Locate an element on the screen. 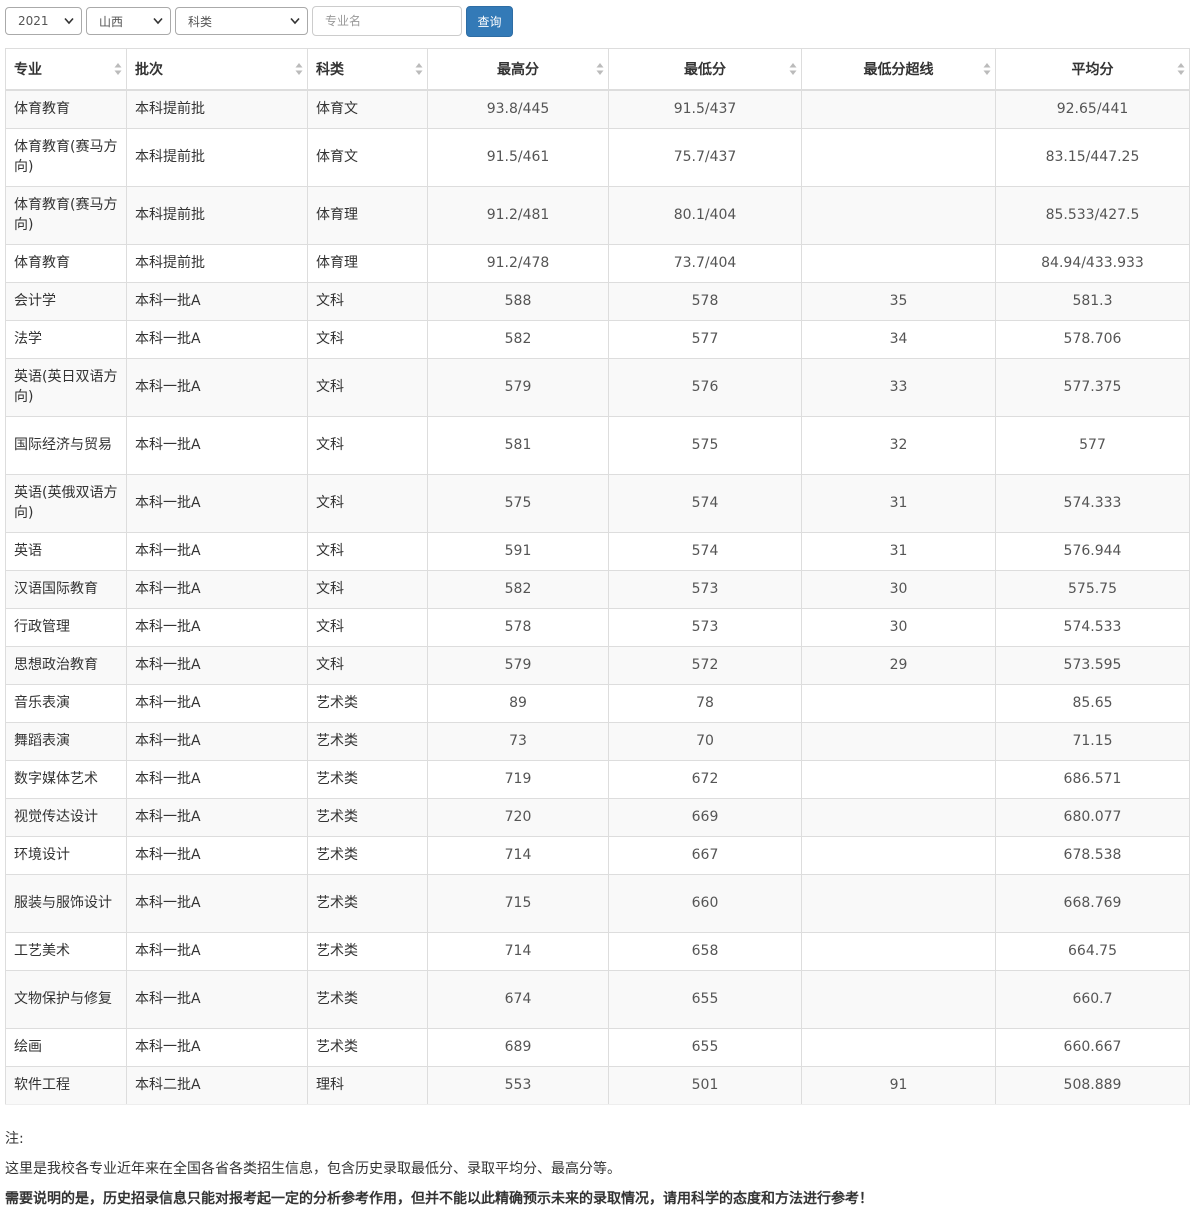 The image size is (1196, 1214). cell-min-score: 669 is located at coordinates (705, 817).